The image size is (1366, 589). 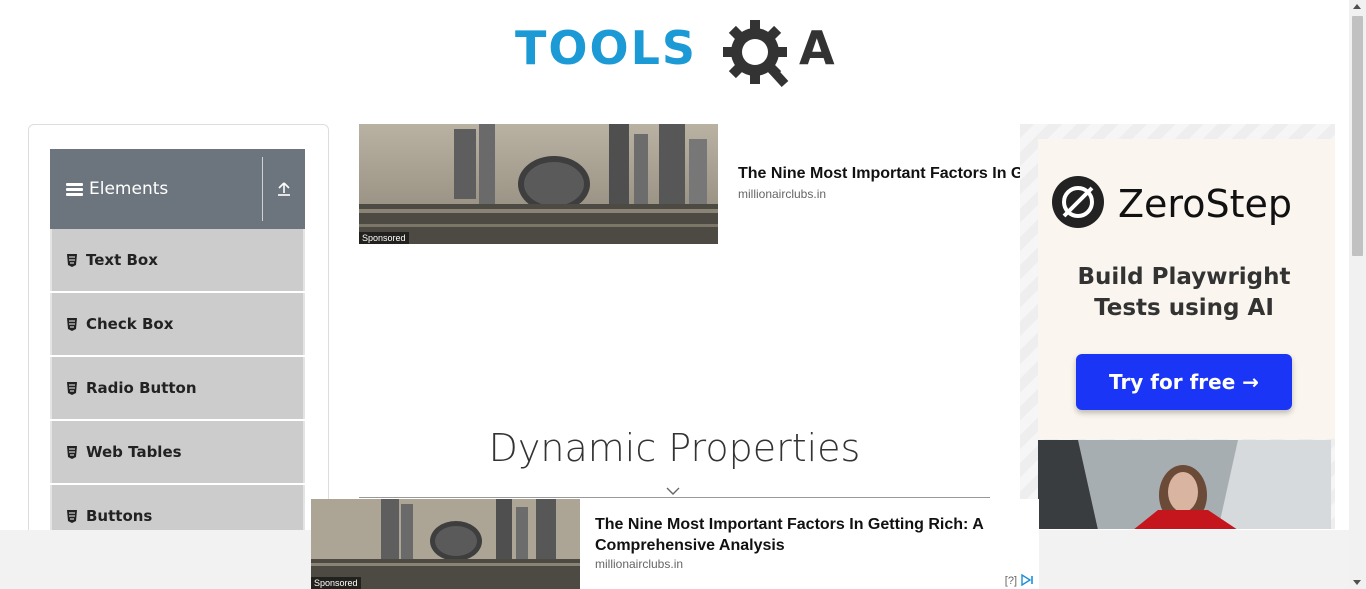 I want to click on title-divider, so click(x=674, y=497).